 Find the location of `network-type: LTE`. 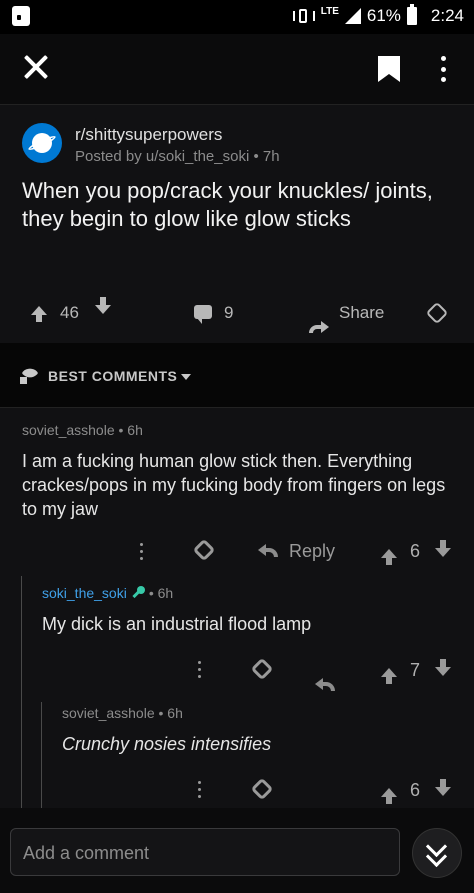

network-type: LTE is located at coordinates (329, 11).